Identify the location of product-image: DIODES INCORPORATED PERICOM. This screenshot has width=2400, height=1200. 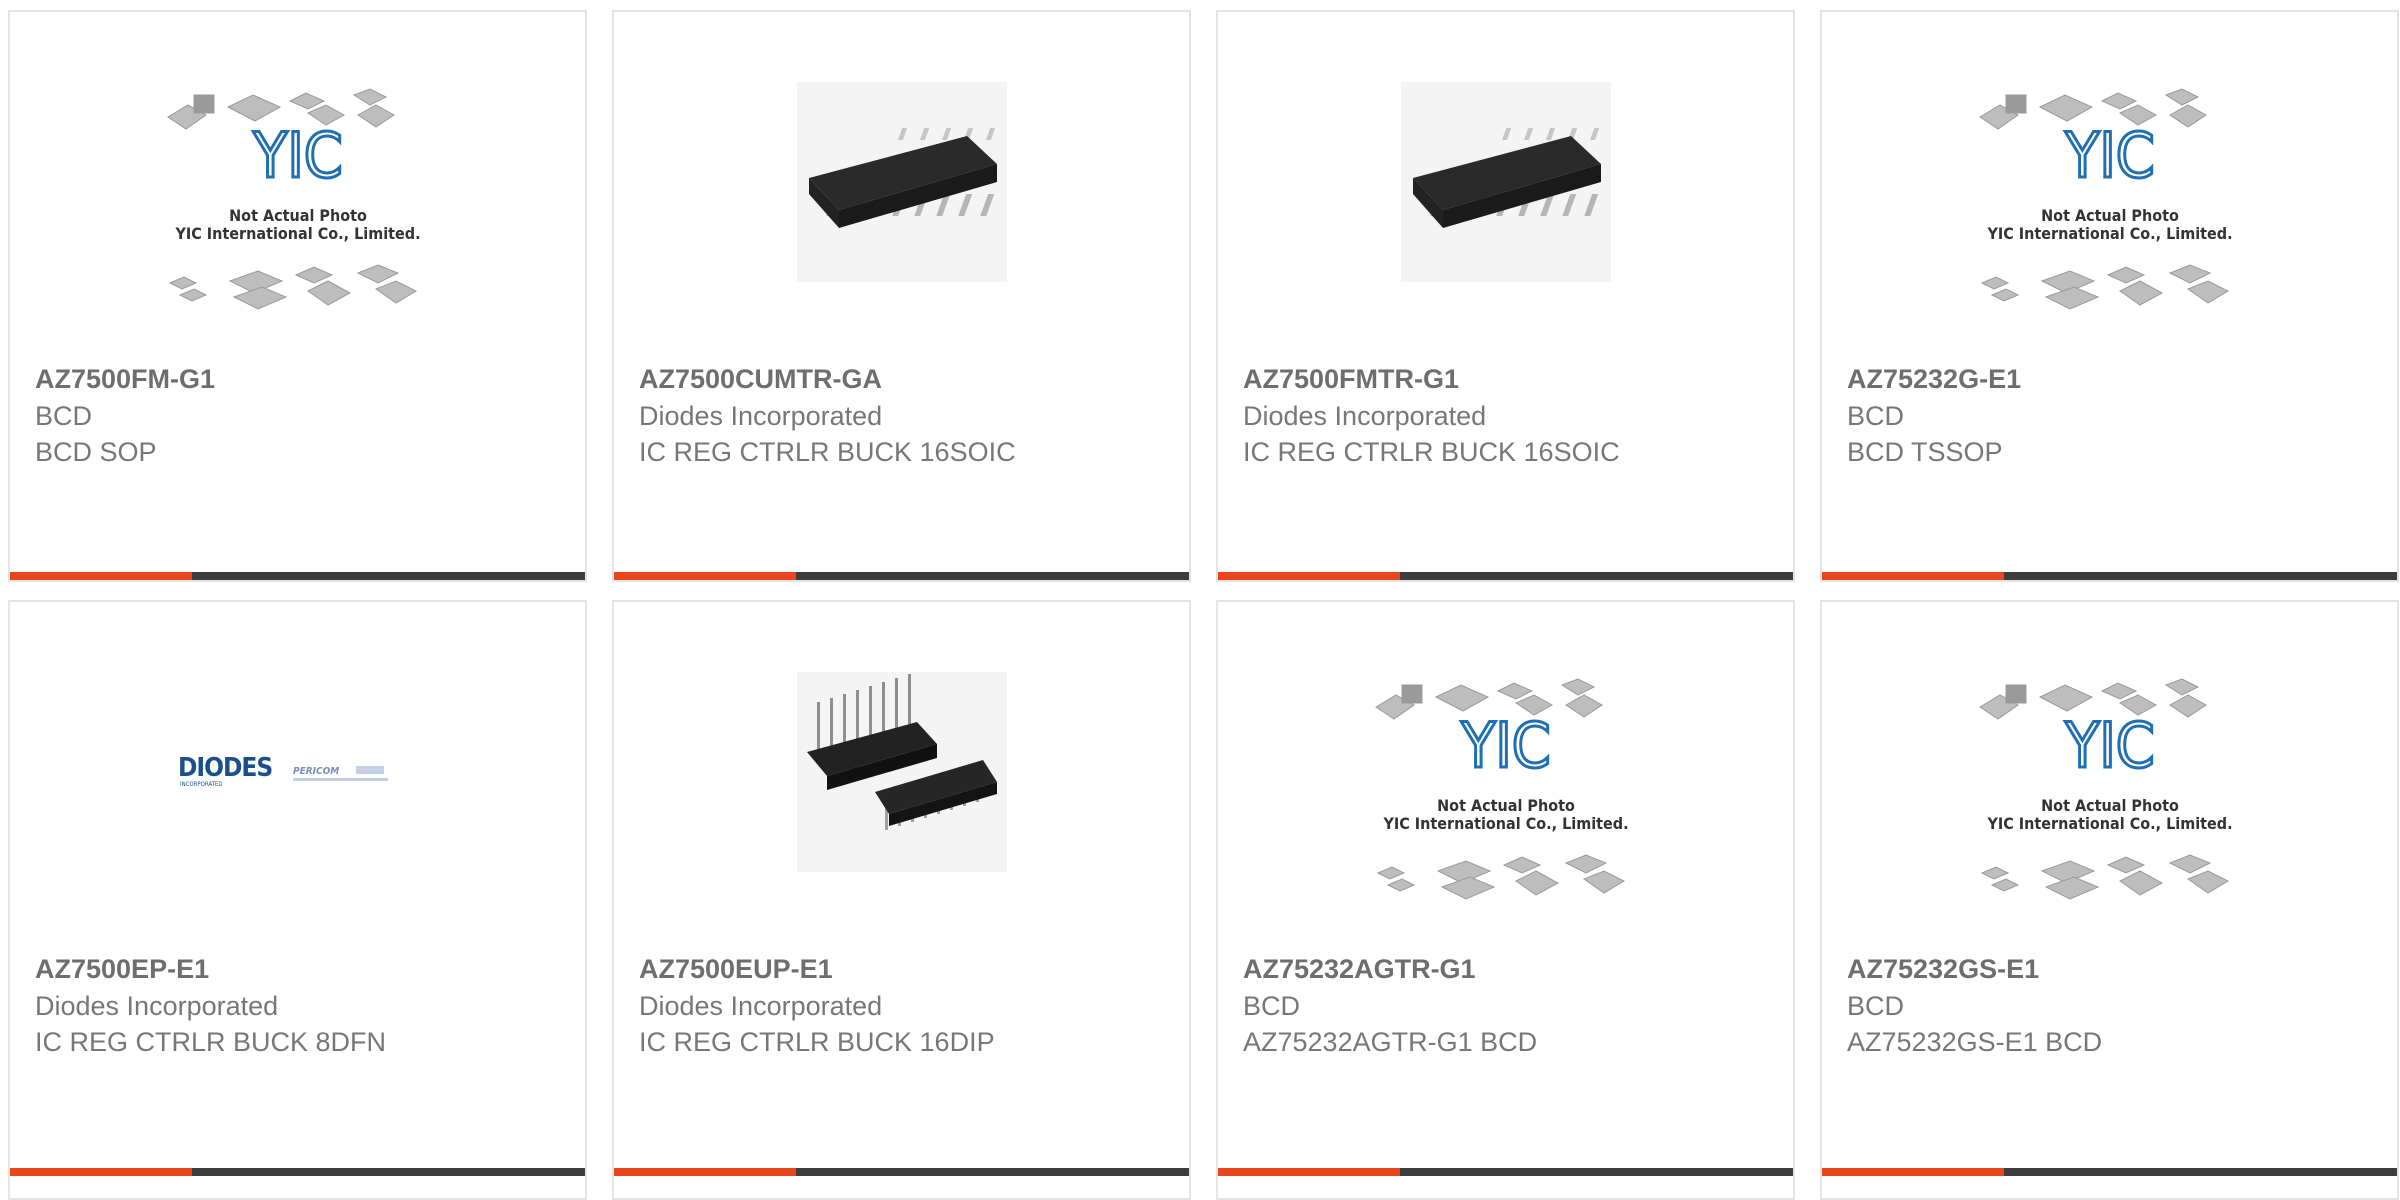
(297, 772).